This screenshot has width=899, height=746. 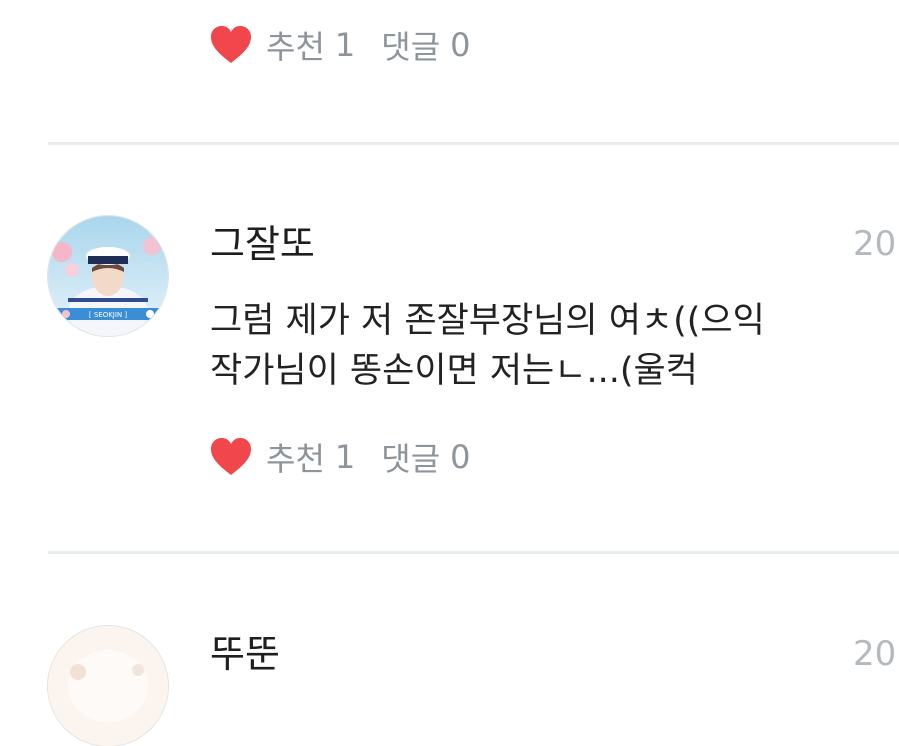 I want to click on svg-text: [ SEOKJIN ], so click(x=108, y=315).